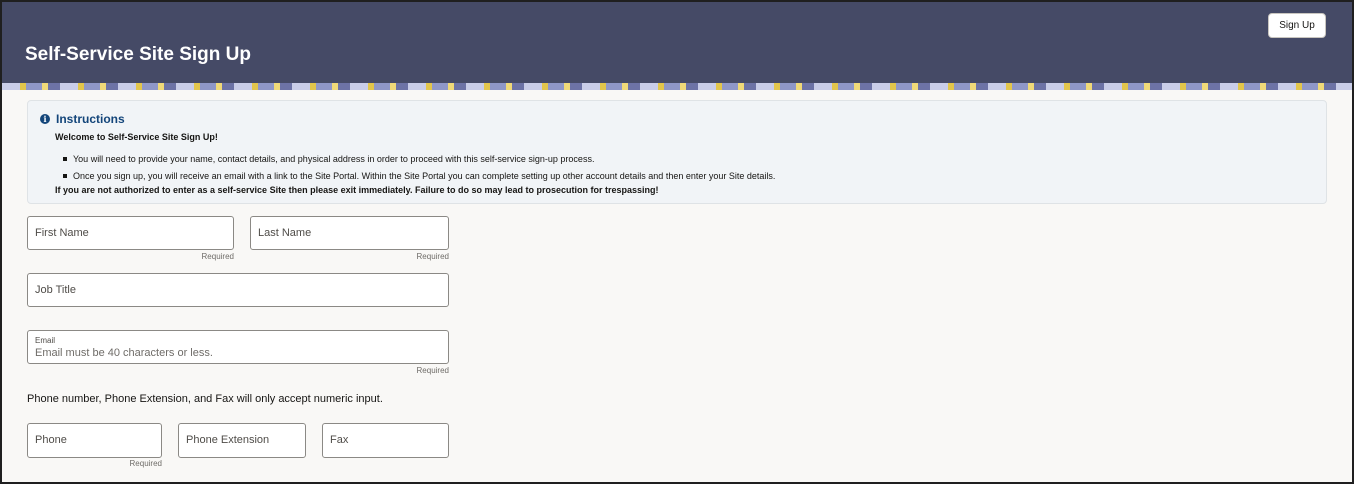 This screenshot has width=1354, height=484. What do you see at coordinates (432, 256) in the screenshot?
I see `last-name-required: Required` at bounding box center [432, 256].